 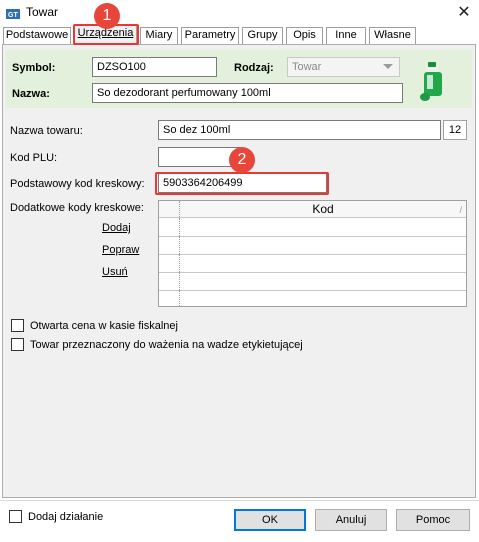 What do you see at coordinates (42, 12) in the screenshot?
I see `window-title: Towar` at bounding box center [42, 12].